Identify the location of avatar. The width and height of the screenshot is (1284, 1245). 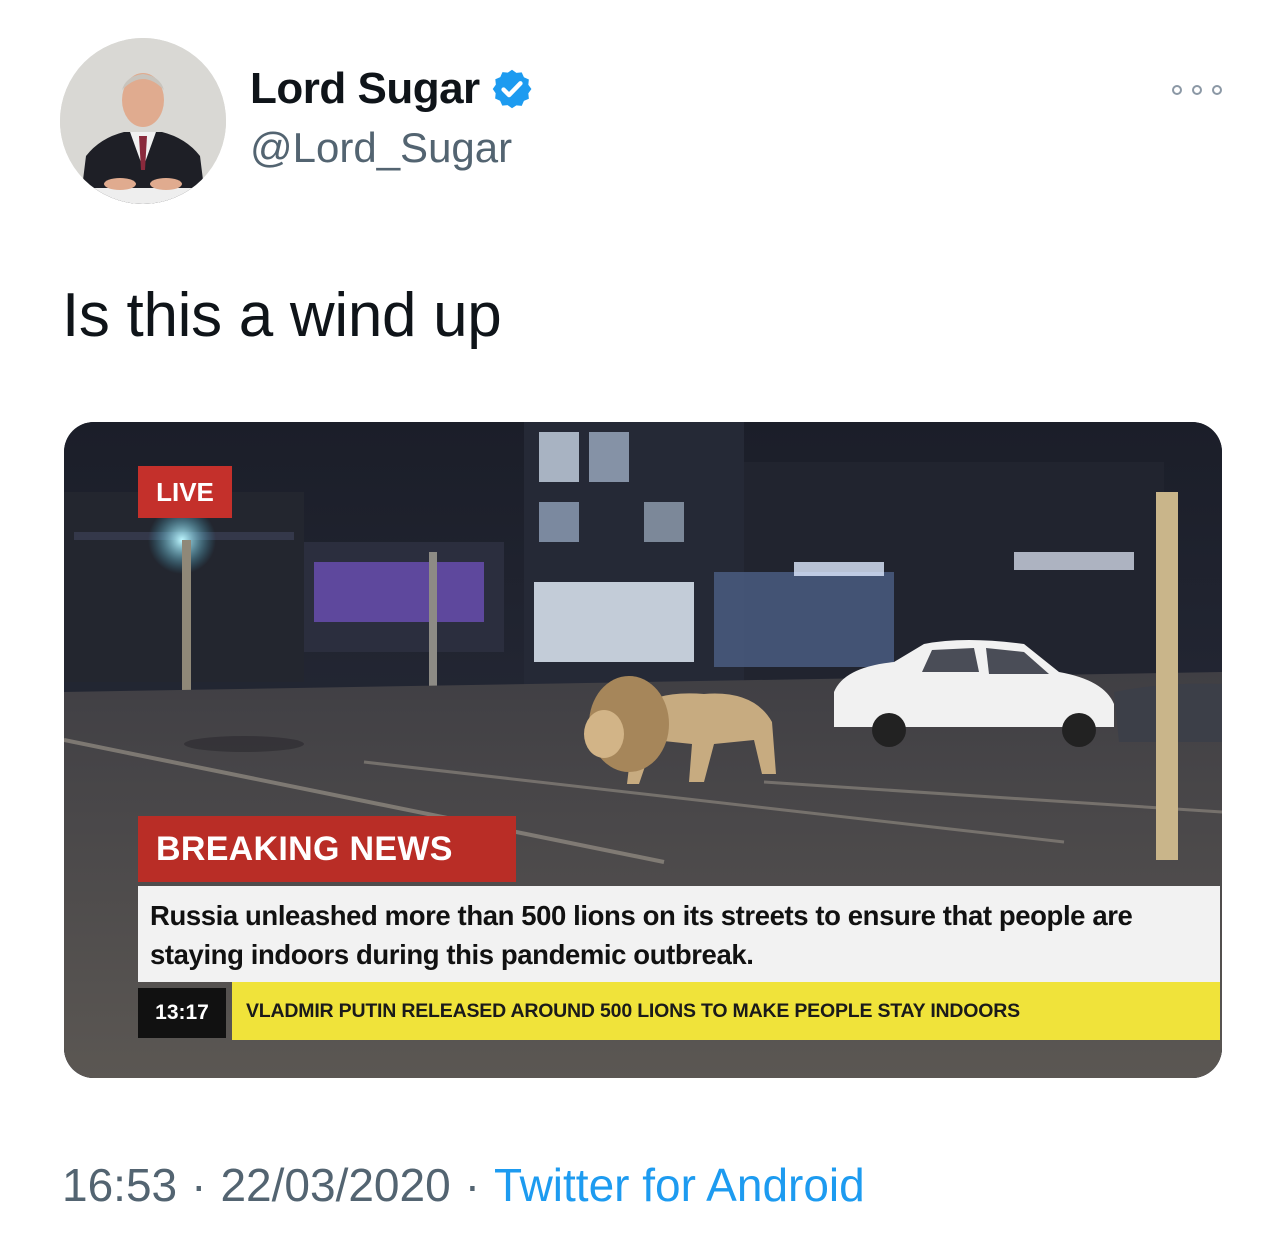
(143, 121).